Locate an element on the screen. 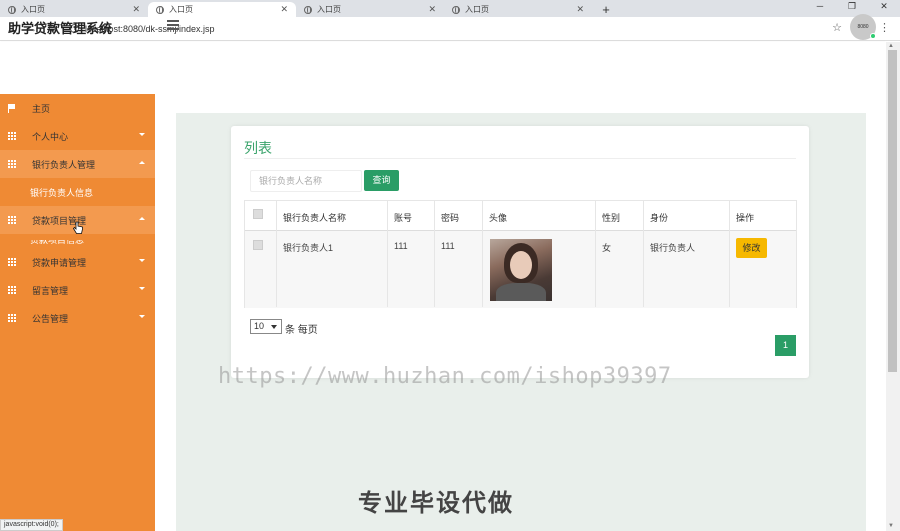 Image resolution: width=900 pixels, height=531 pixels. column-header: 银行负责人名称 is located at coordinates (314, 217).